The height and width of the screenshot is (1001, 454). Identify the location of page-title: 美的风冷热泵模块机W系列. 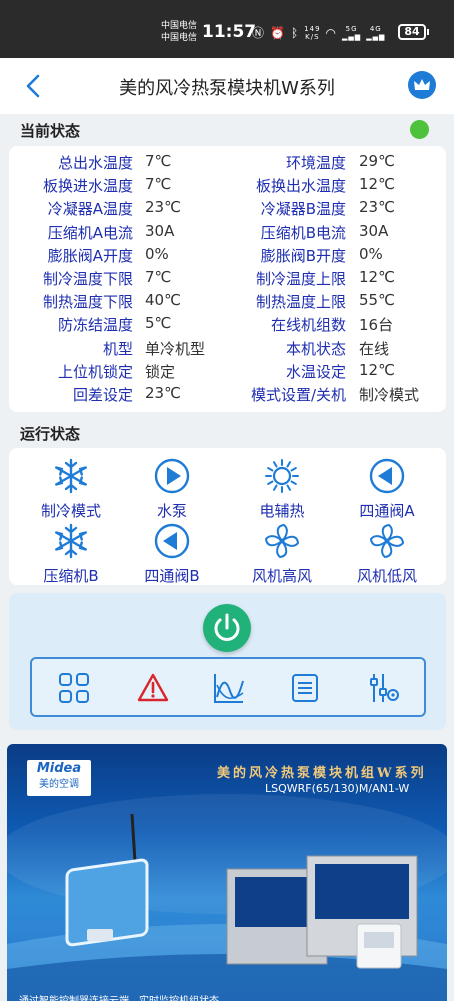
(227, 88).